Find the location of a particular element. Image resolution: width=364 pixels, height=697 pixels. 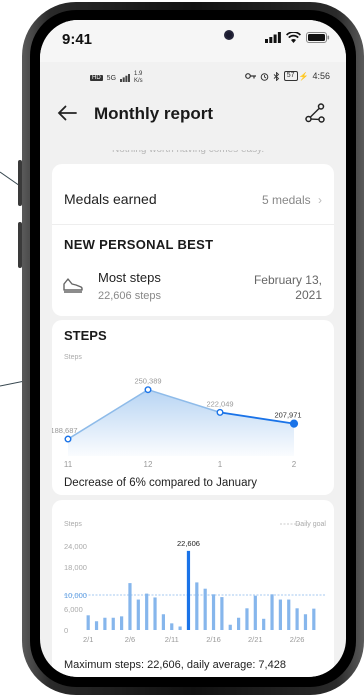

chevron-right-icon: › is located at coordinates (320, 200).